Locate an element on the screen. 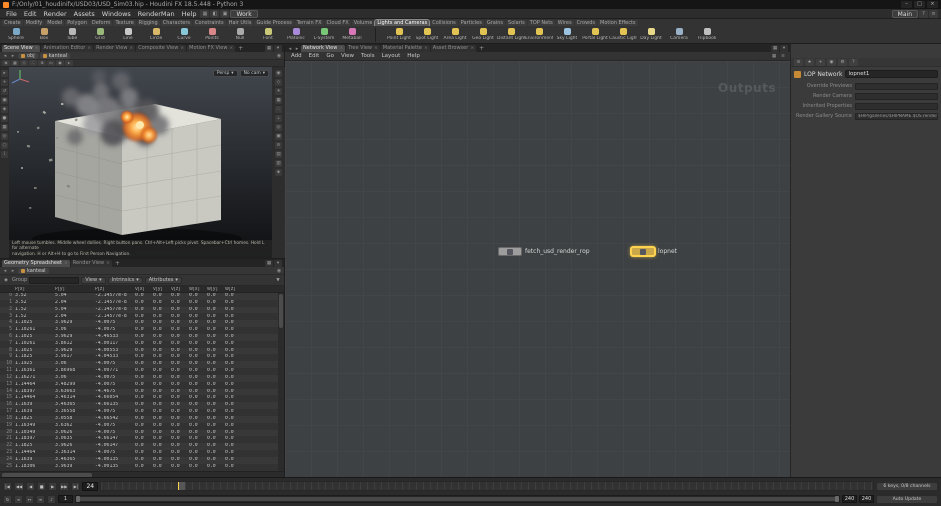  display-strip-icon: ◎ is located at coordinates (278, 127).